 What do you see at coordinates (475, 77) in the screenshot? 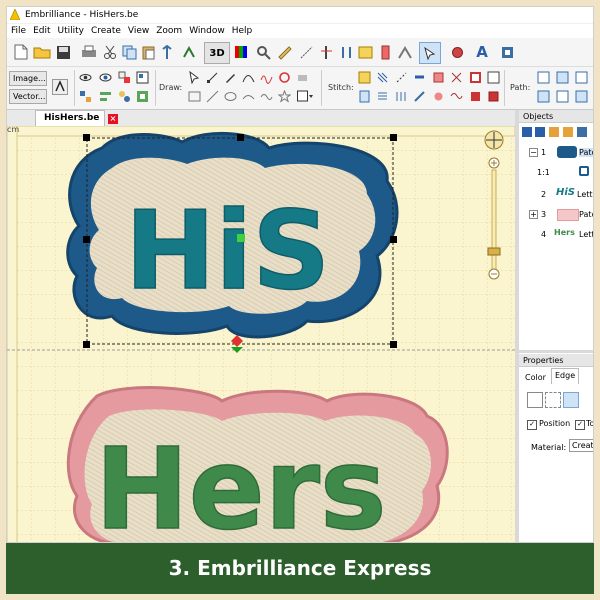
I see `motif-stitch-icon` at bounding box center [475, 77].